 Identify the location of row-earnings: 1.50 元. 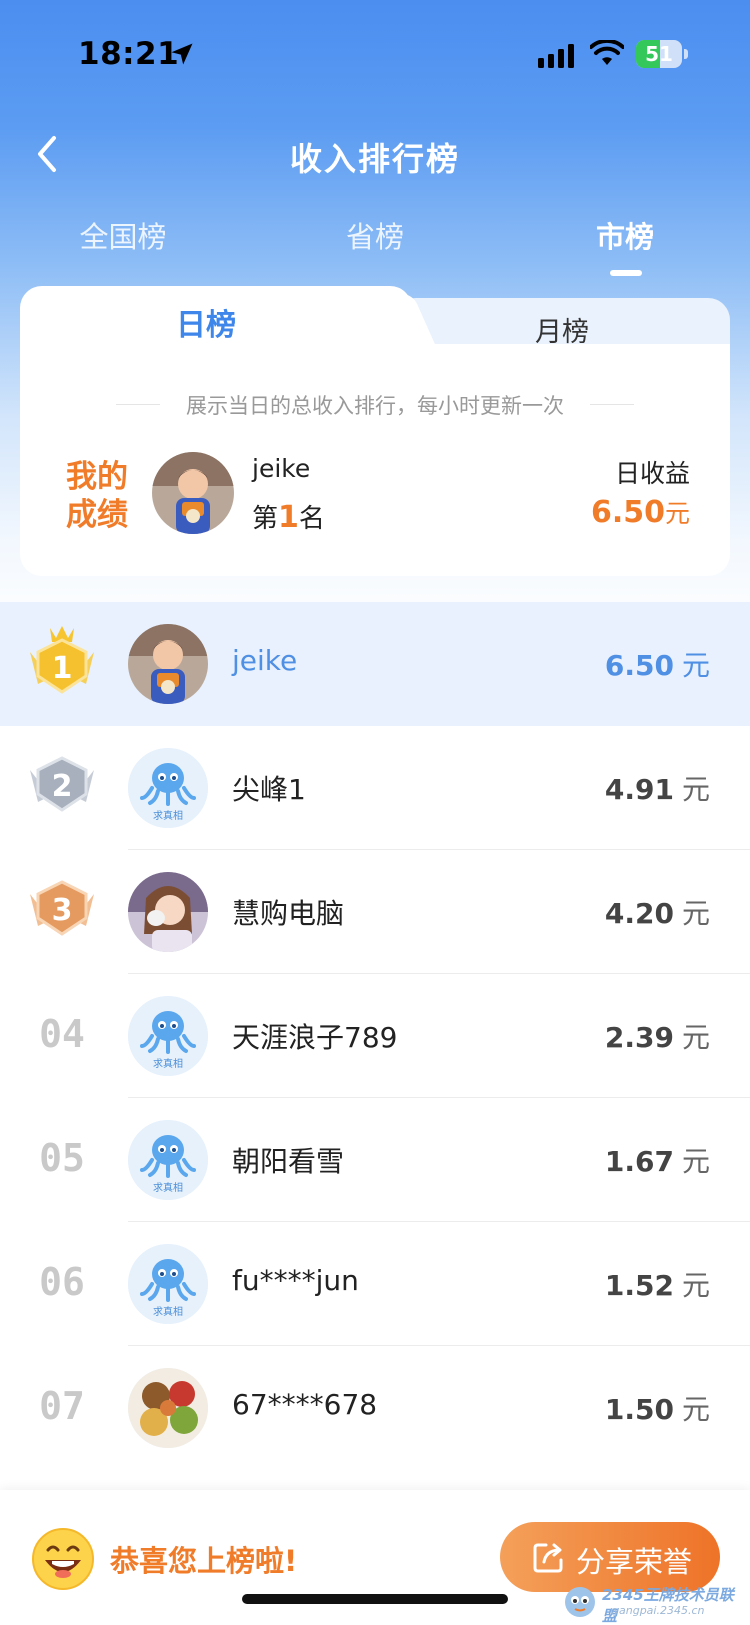
(657, 1408).